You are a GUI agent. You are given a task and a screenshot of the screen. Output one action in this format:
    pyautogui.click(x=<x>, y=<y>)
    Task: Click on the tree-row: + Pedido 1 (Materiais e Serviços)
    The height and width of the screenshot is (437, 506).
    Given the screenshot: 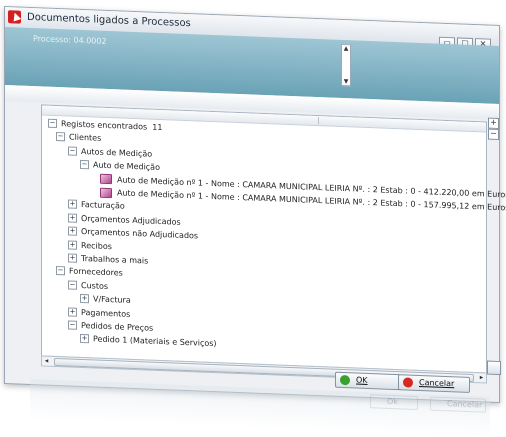 What is the action you would take?
    pyautogui.click(x=148, y=341)
    